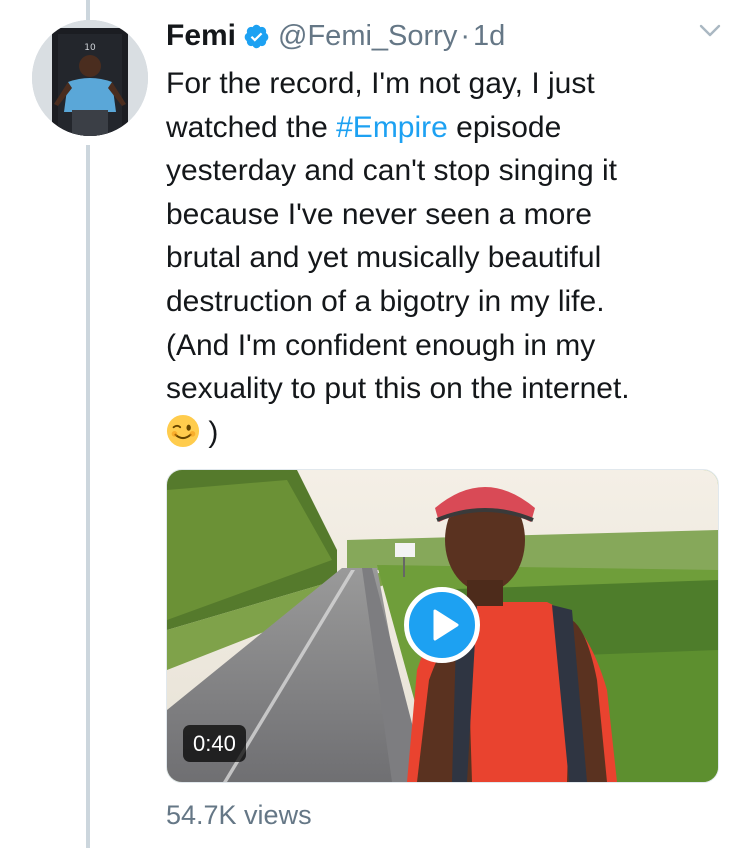 The width and height of the screenshot is (749, 848). I want to click on tweet-text-segment: episode, so click(504, 127).